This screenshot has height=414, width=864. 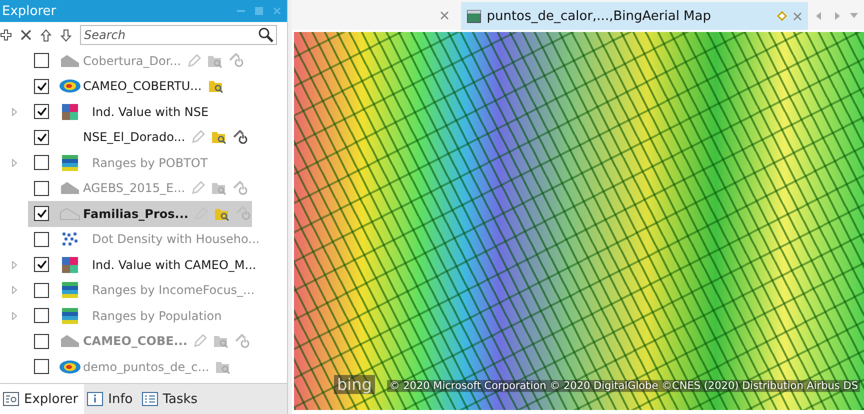 I want to click on minimize-icon, so click(x=241, y=11).